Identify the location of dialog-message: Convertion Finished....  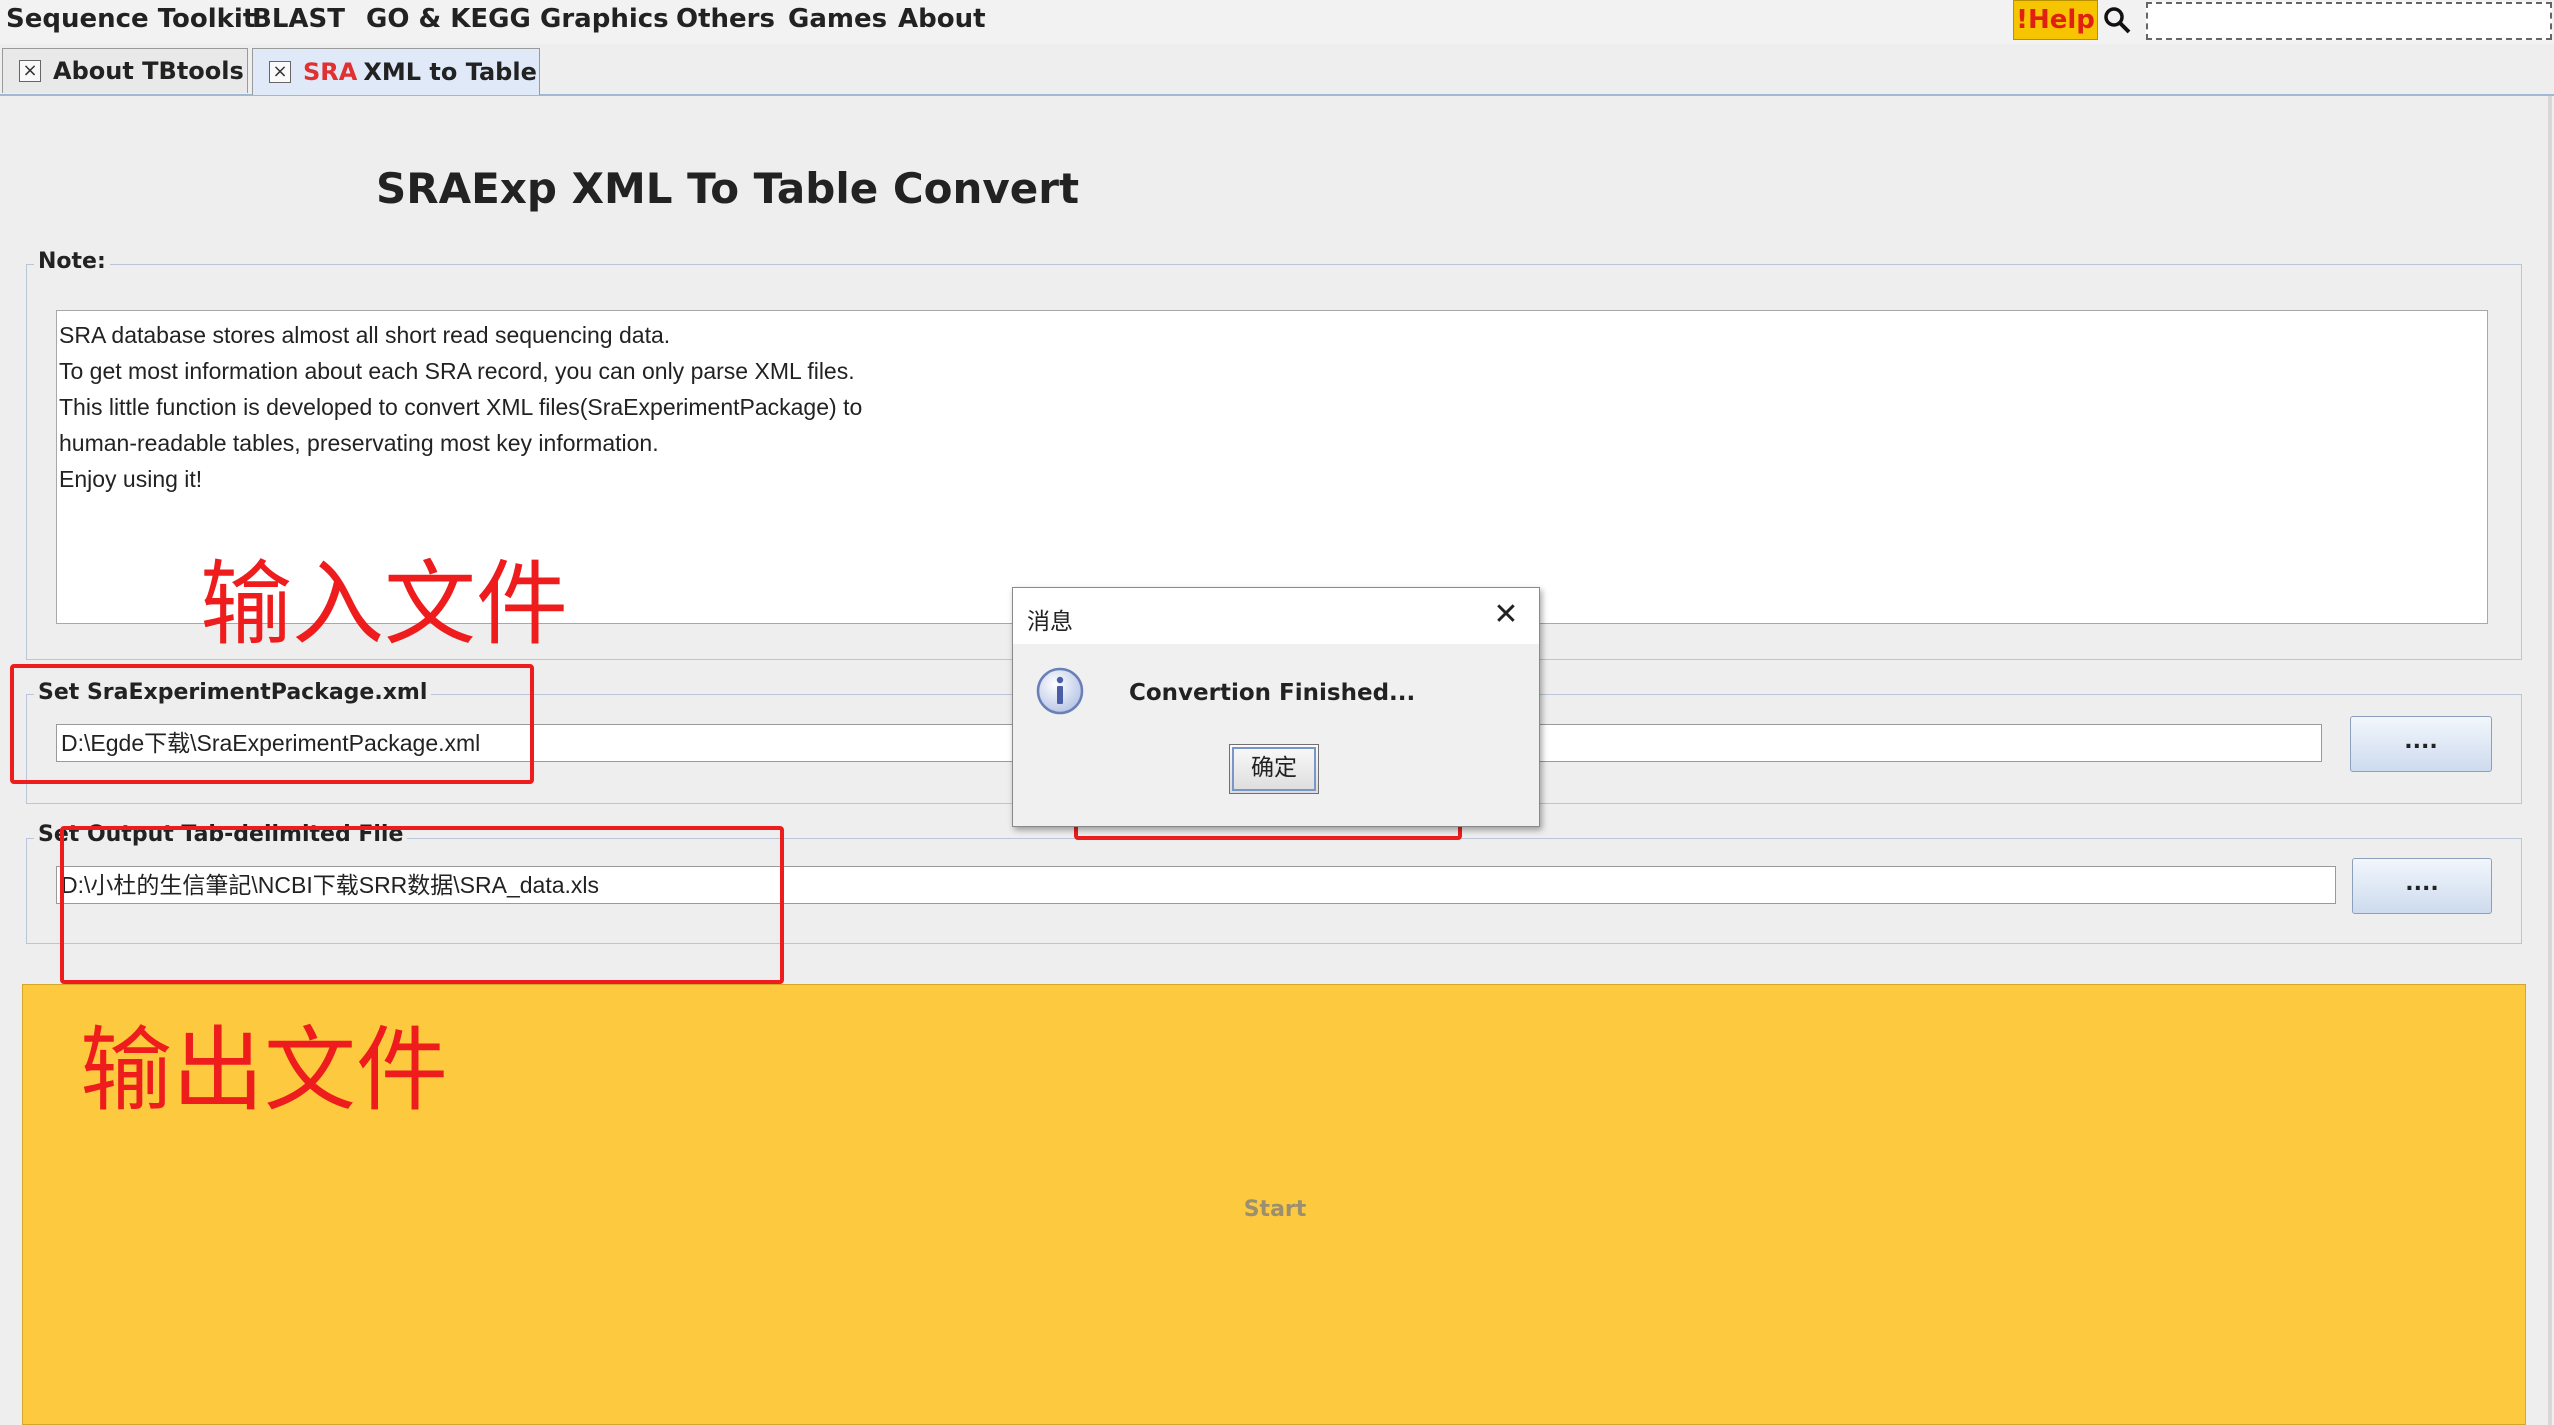
(1272, 693).